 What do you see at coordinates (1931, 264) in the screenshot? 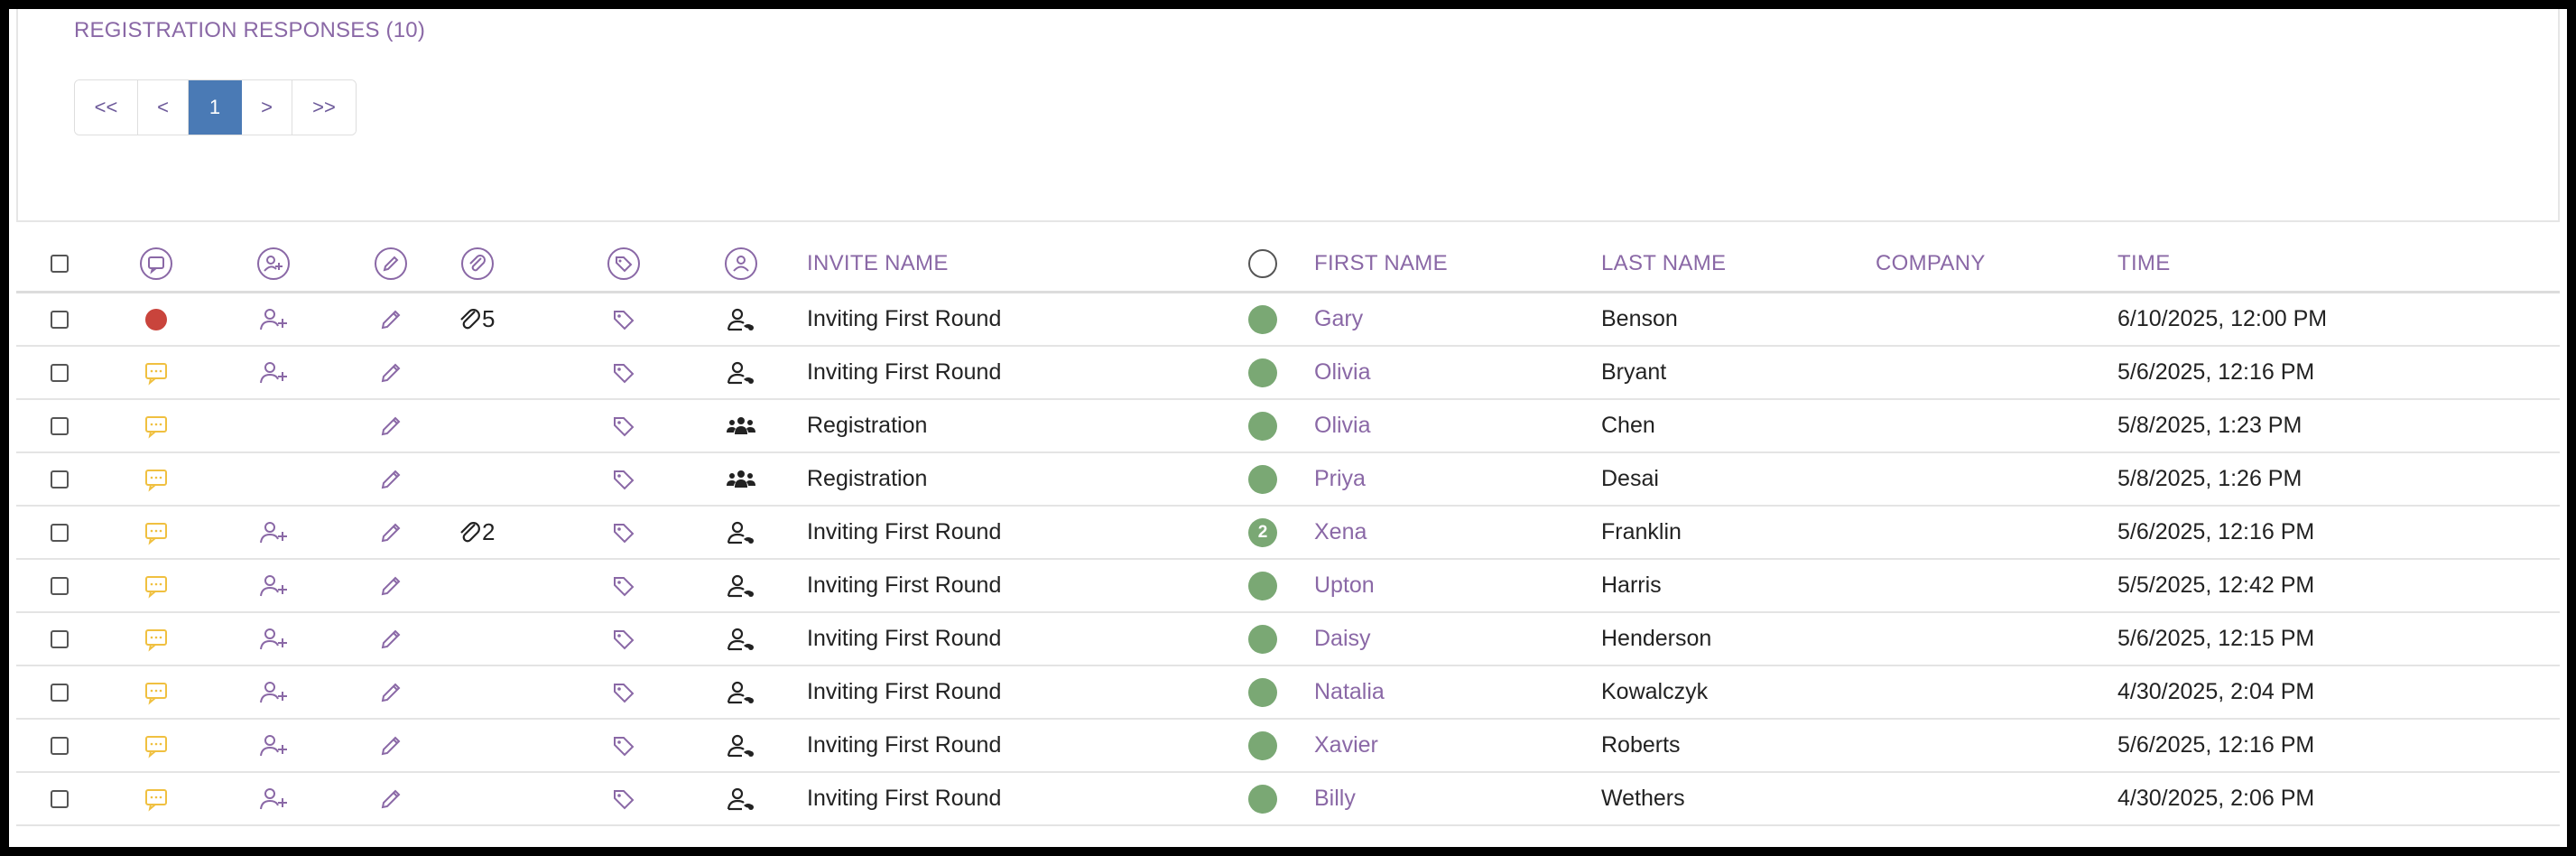
I see `company-header: COMPANY` at bounding box center [1931, 264].